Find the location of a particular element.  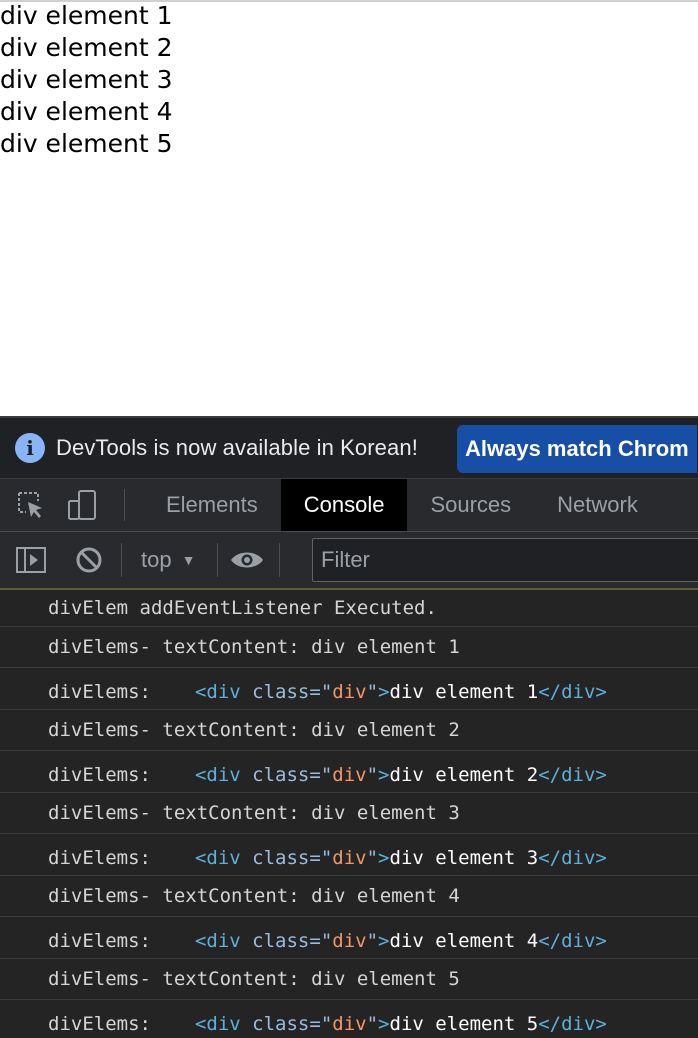

info-icon: i is located at coordinates (30, 448).